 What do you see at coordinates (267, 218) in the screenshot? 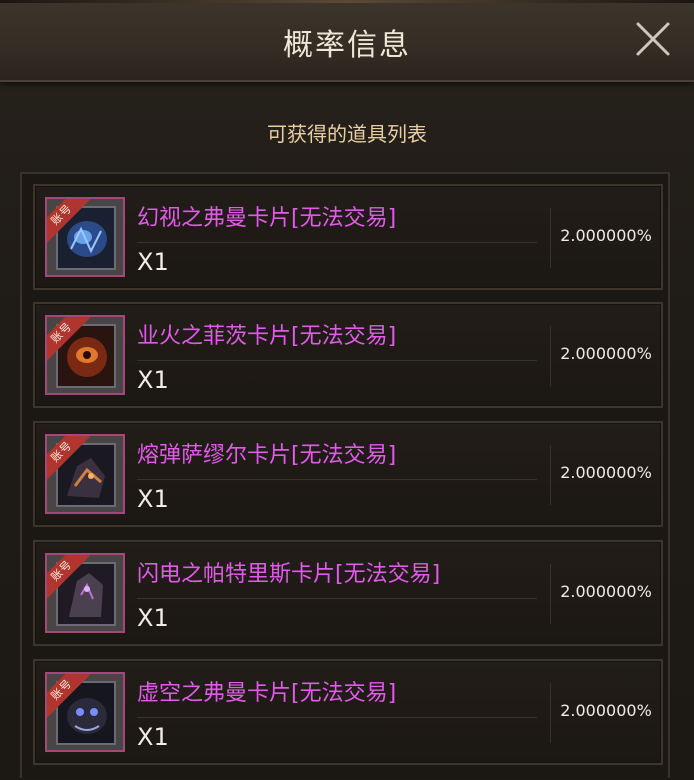
I see `item-name: 幻视之弗曼卡片[无法交易]` at bounding box center [267, 218].